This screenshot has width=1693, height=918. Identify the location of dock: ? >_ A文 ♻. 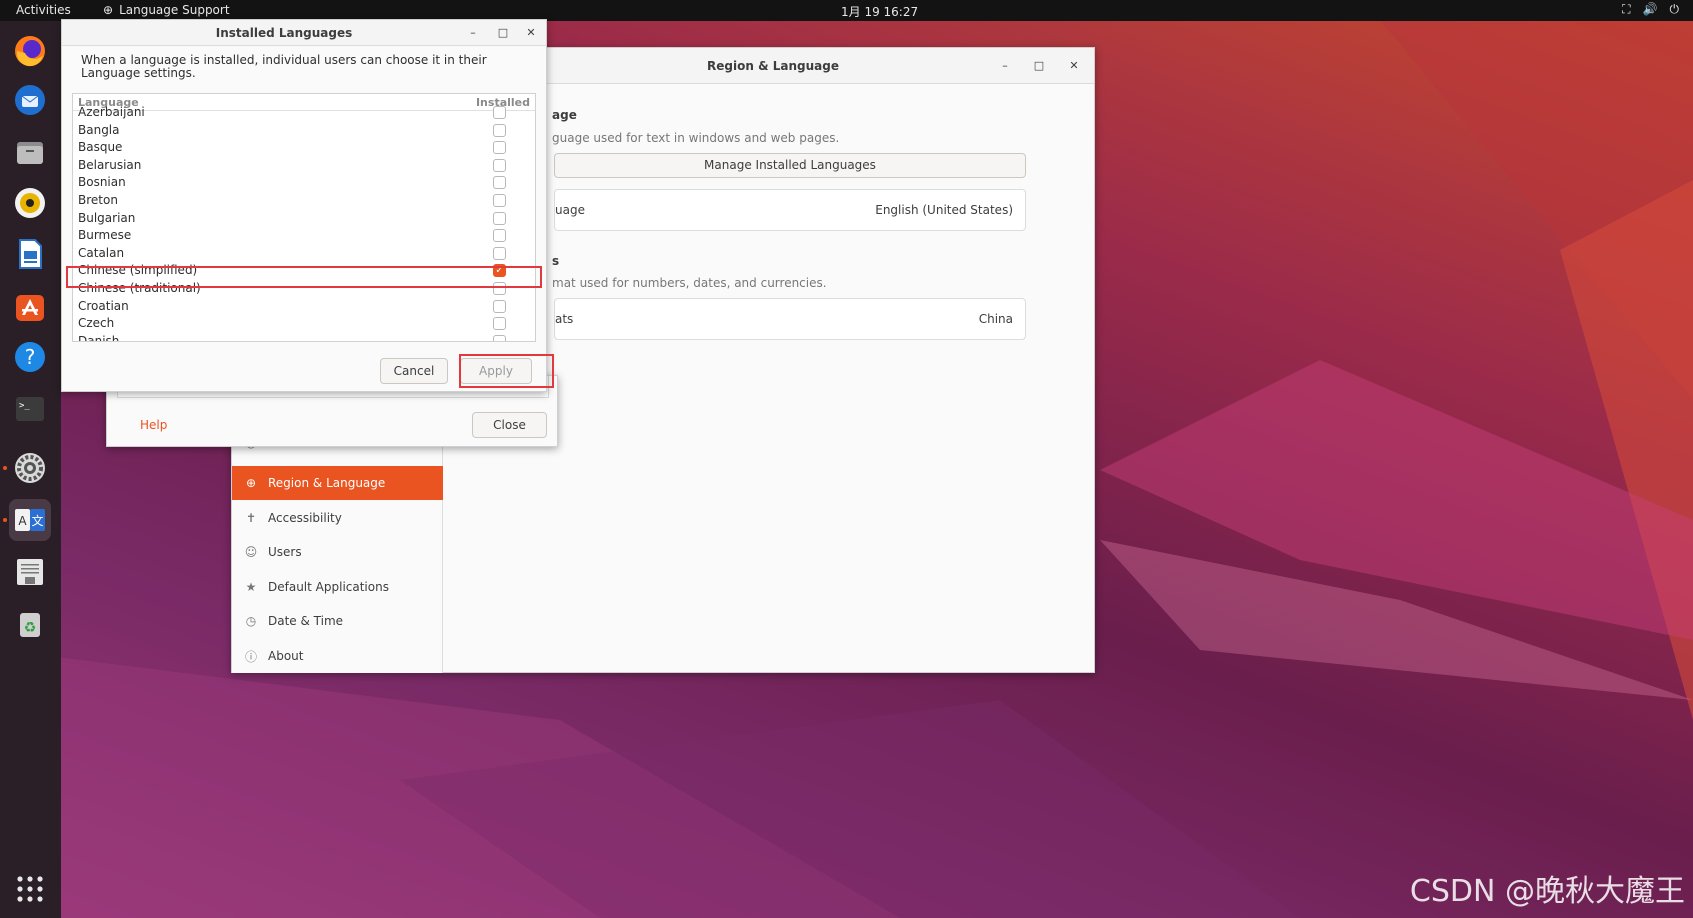
(30, 469).